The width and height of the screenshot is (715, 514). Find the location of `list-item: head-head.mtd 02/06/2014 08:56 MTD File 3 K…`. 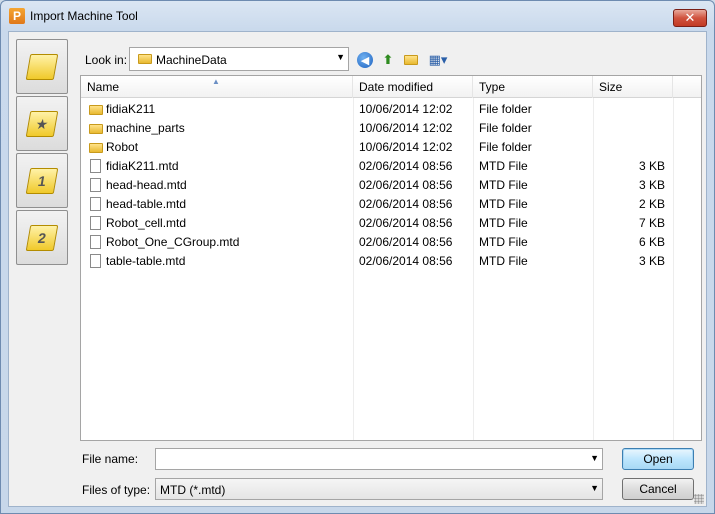

list-item: head-head.mtd 02/06/2014 08:56 MTD File 3 K… is located at coordinates (391, 185).